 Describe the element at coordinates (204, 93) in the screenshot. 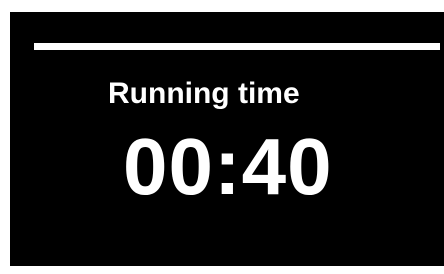

I see `running-time-label: Running time` at that location.